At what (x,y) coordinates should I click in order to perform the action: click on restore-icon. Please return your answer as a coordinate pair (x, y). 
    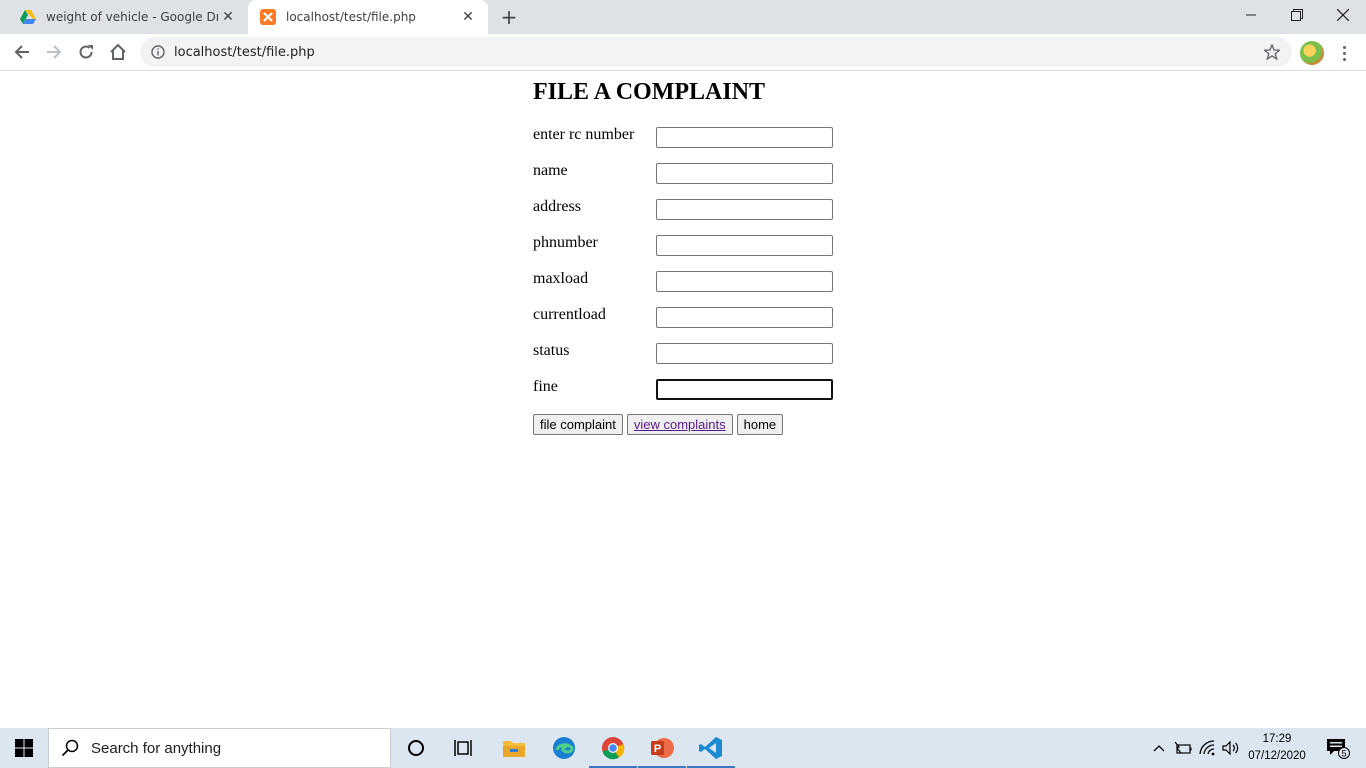
    Looking at the image, I should click on (1297, 15).